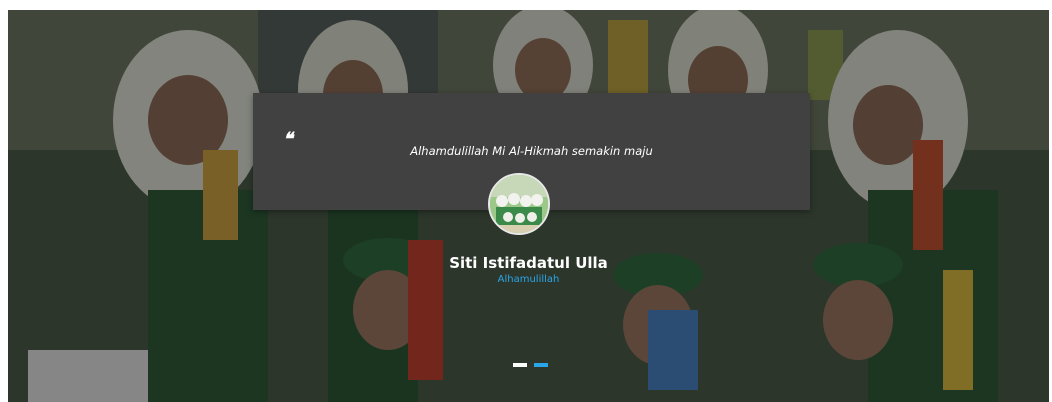 The width and height of the screenshot is (1052, 402). I want to click on testimonial-quote: Alhamdulillah Mi Al-Hikmah semakin maju, so click(531, 151).